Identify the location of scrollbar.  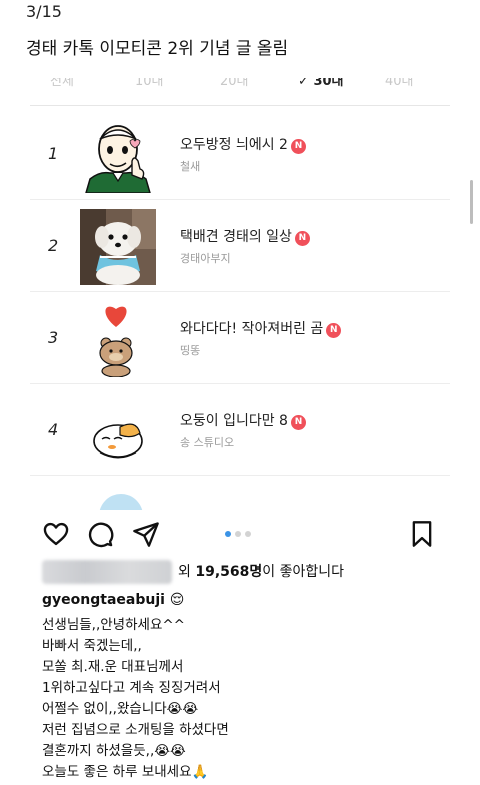
(471, 202).